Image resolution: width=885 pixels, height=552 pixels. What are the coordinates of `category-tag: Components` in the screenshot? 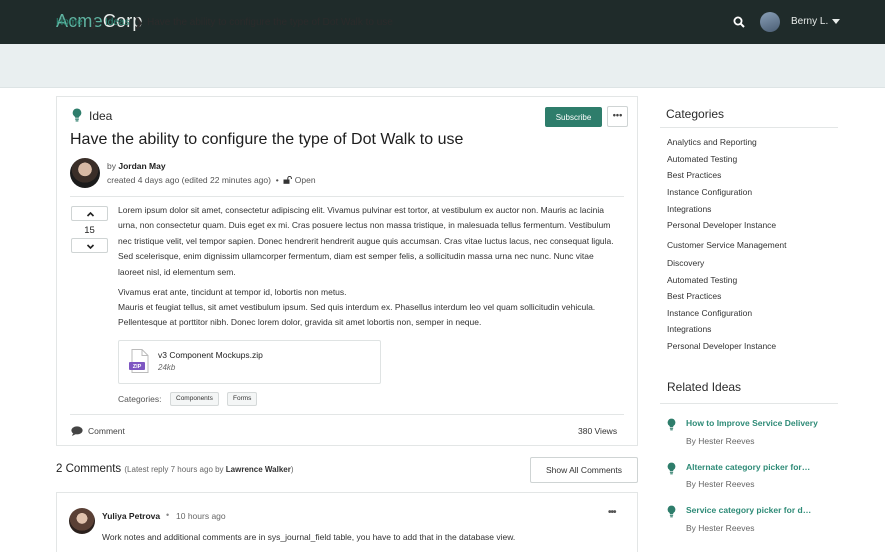 It's located at (194, 399).